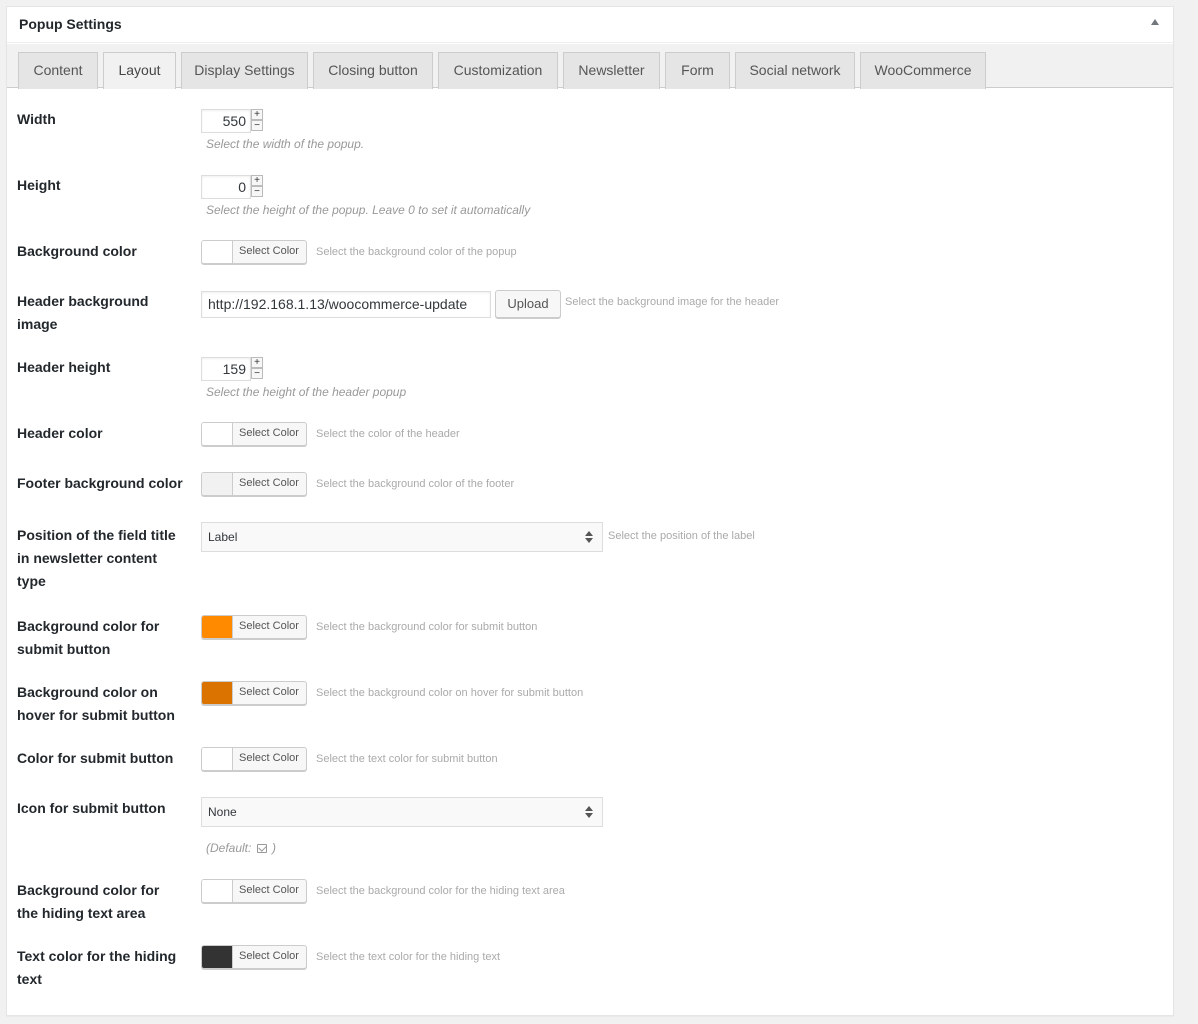 Image resolution: width=1198 pixels, height=1024 pixels. What do you see at coordinates (88, 637) in the screenshot?
I see `submit-bg-color-label: Background color for submit button` at bounding box center [88, 637].